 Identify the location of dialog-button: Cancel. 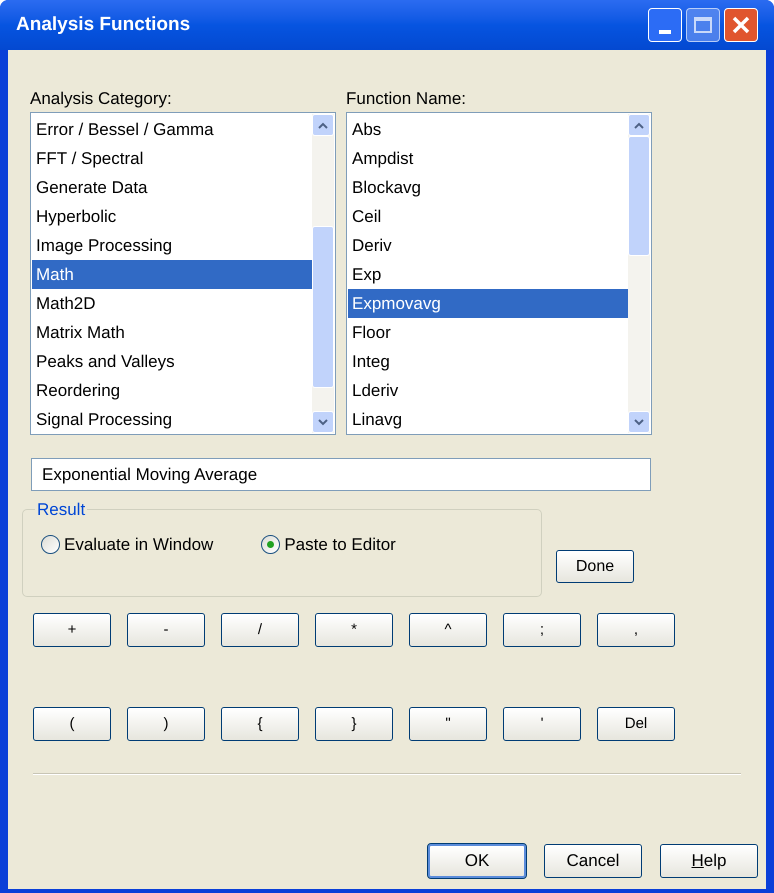
(593, 861).